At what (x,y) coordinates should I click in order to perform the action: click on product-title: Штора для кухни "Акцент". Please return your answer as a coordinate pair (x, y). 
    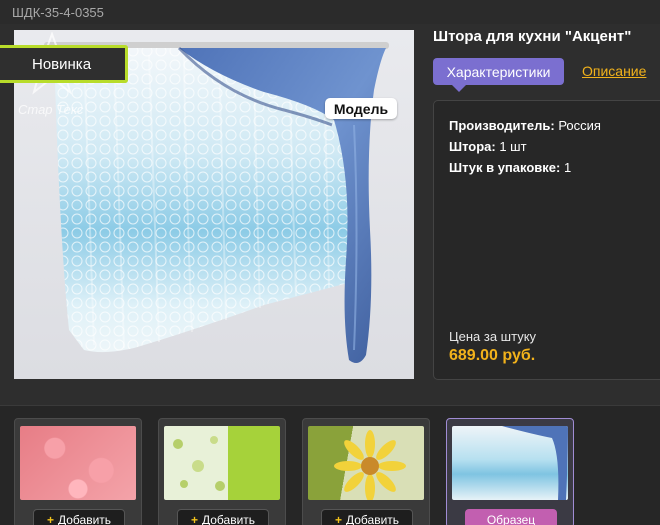
    Looking at the image, I should click on (532, 36).